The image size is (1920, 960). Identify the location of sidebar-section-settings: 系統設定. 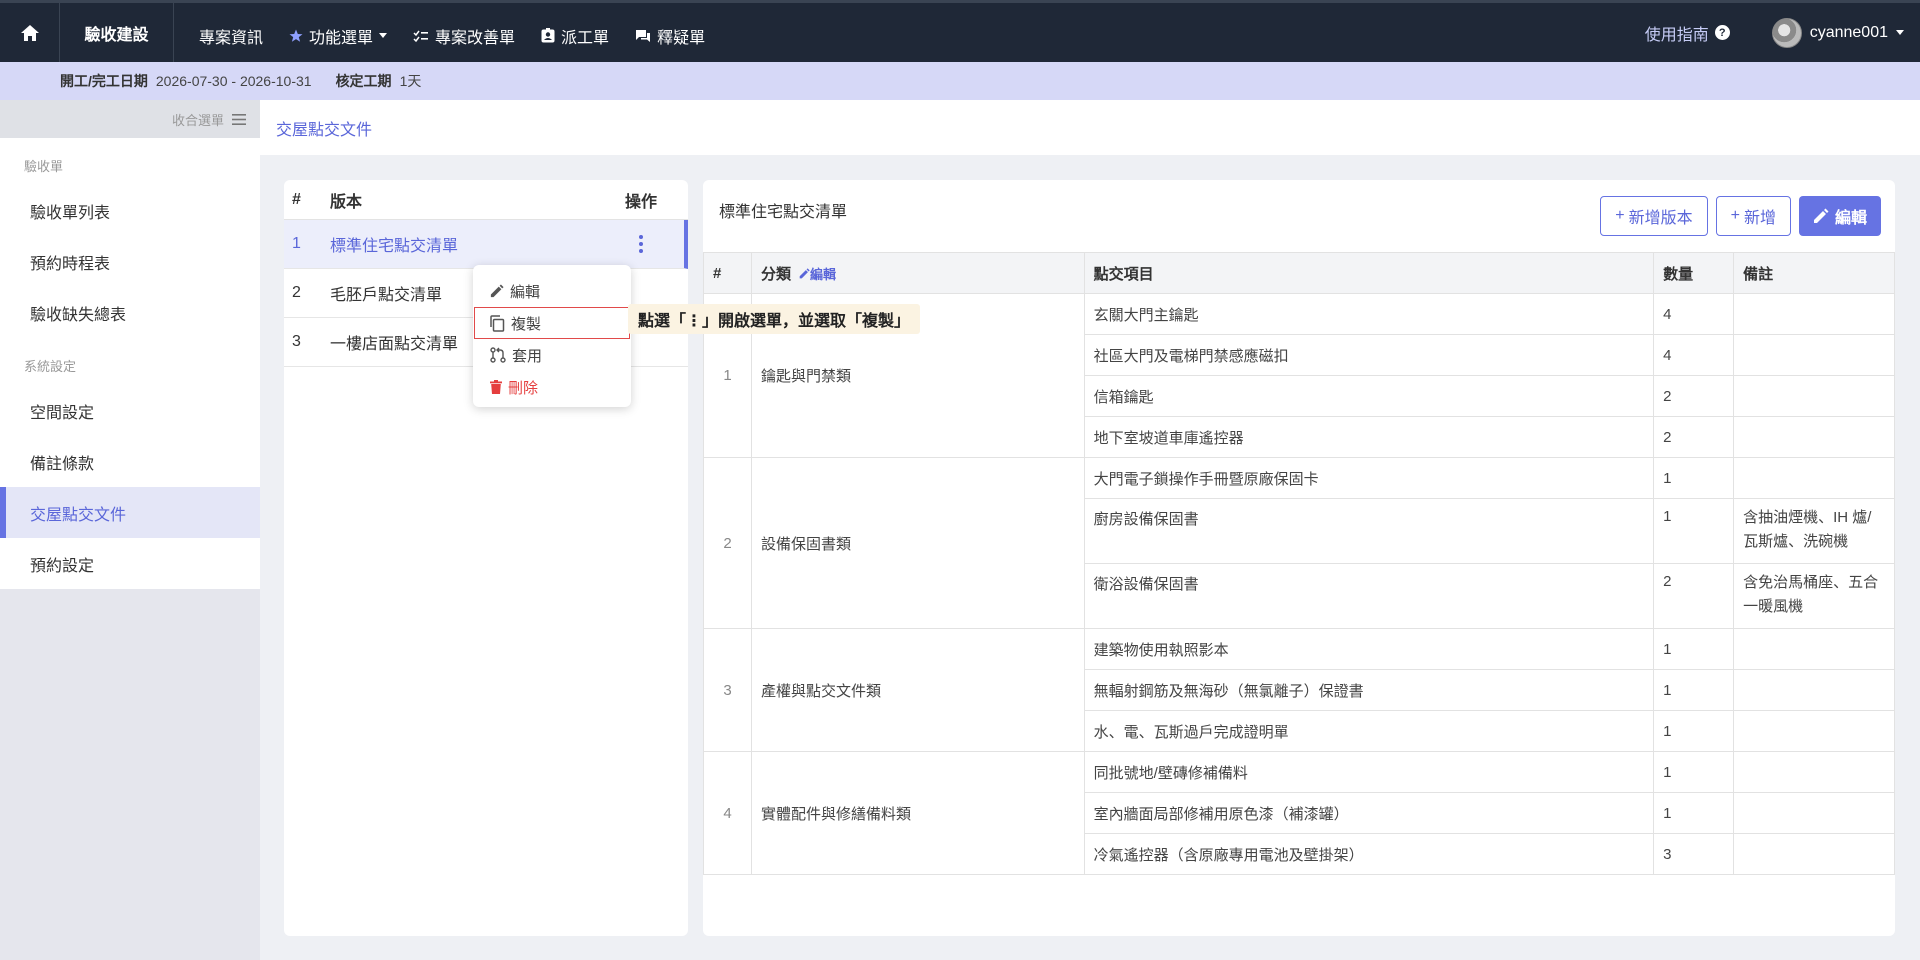
(130, 361).